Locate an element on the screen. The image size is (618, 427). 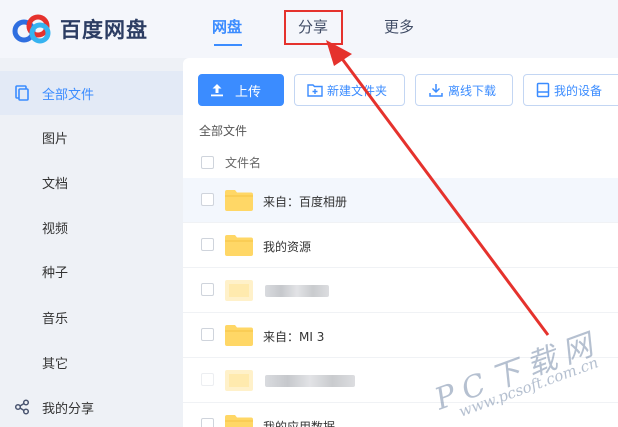
new-folder-button: 新建文件夹 is located at coordinates (349, 90).